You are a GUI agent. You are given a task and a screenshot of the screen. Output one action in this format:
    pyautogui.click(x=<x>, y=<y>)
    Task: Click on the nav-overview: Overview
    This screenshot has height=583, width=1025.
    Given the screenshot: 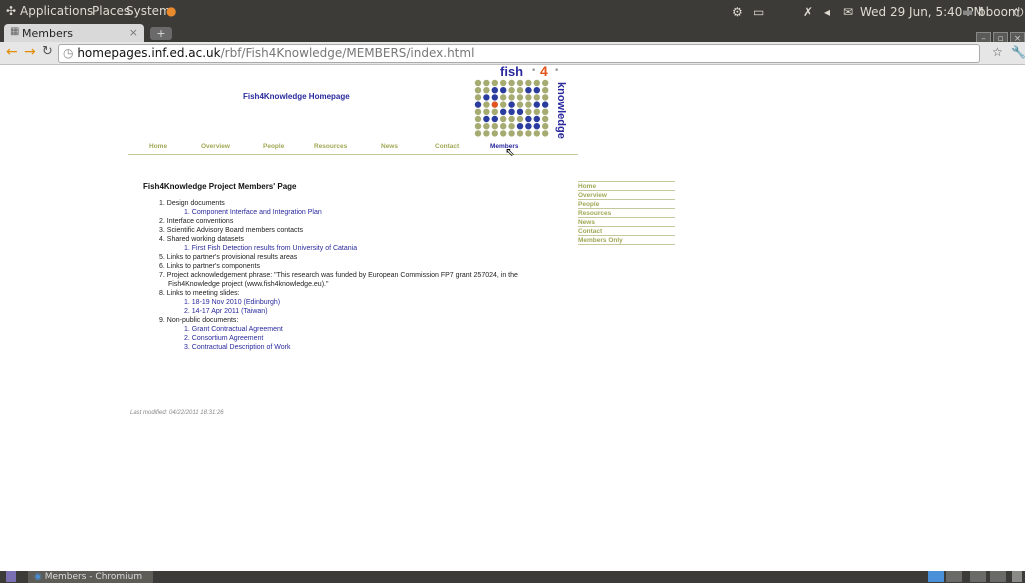 What is the action you would take?
    pyautogui.click(x=215, y=146)
    